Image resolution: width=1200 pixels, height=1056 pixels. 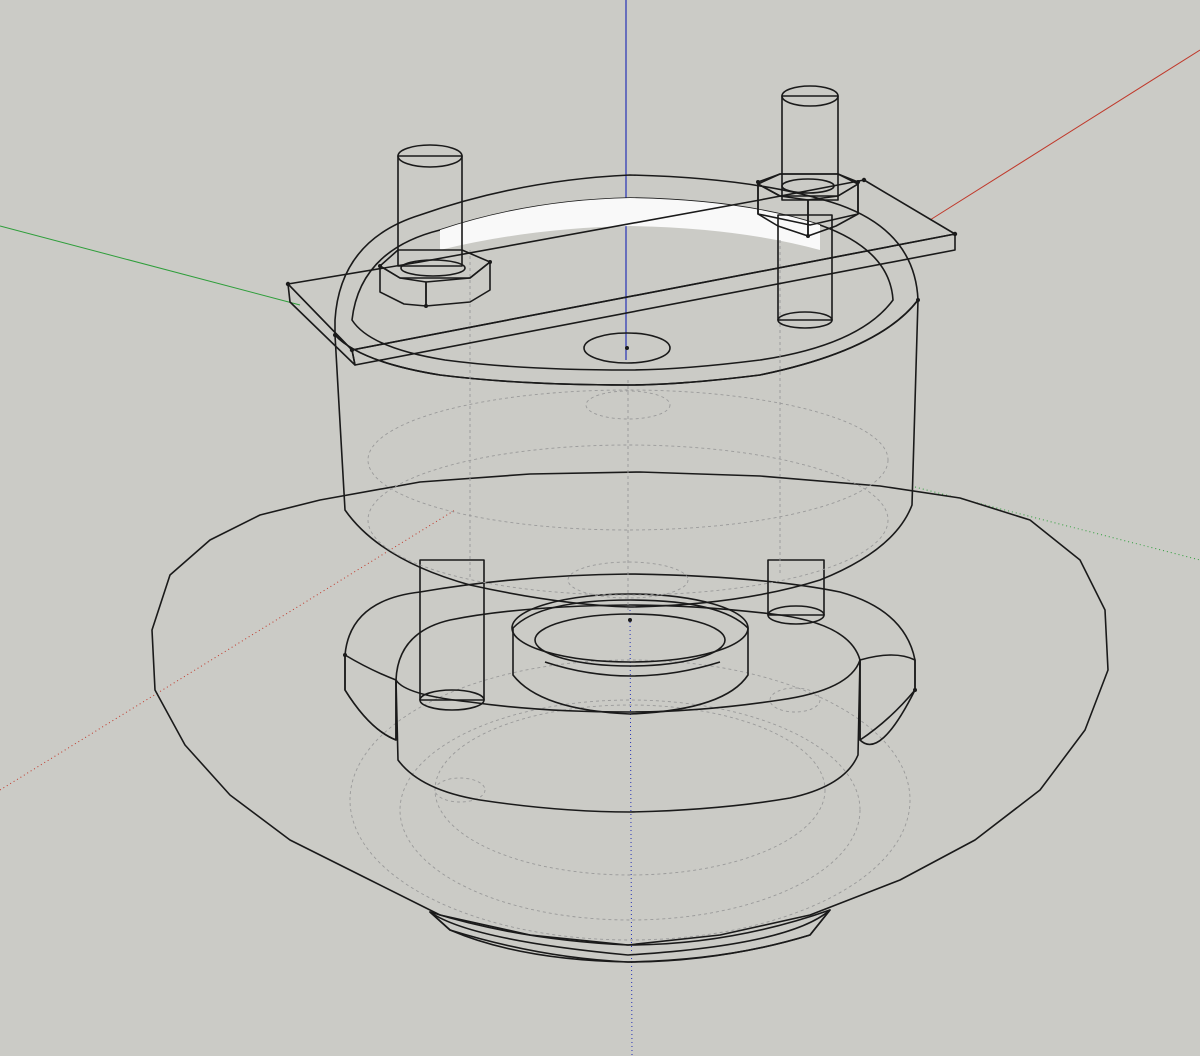 I want to click on clamp-plate-edge, so click(x=321, y=324).